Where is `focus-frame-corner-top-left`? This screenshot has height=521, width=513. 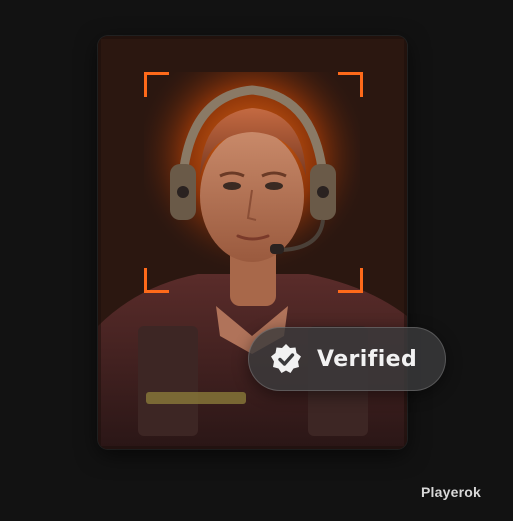
focus-frame-corner-top-left is located at coordinates (156, 84).